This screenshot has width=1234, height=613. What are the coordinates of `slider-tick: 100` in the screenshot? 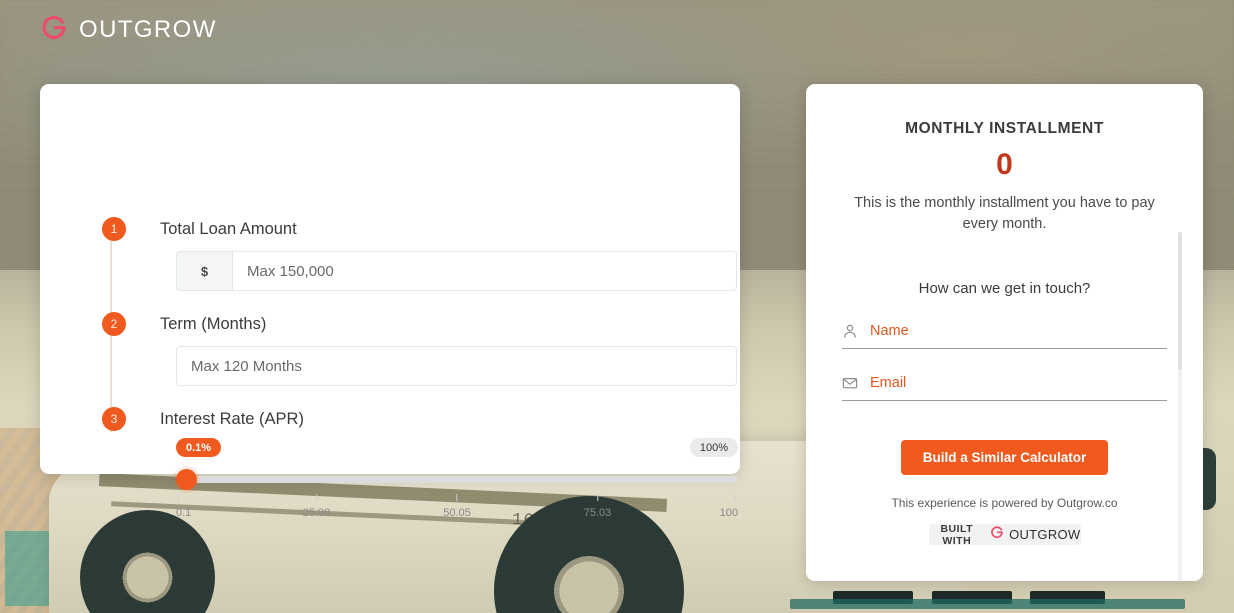 It's located at (729, 506).